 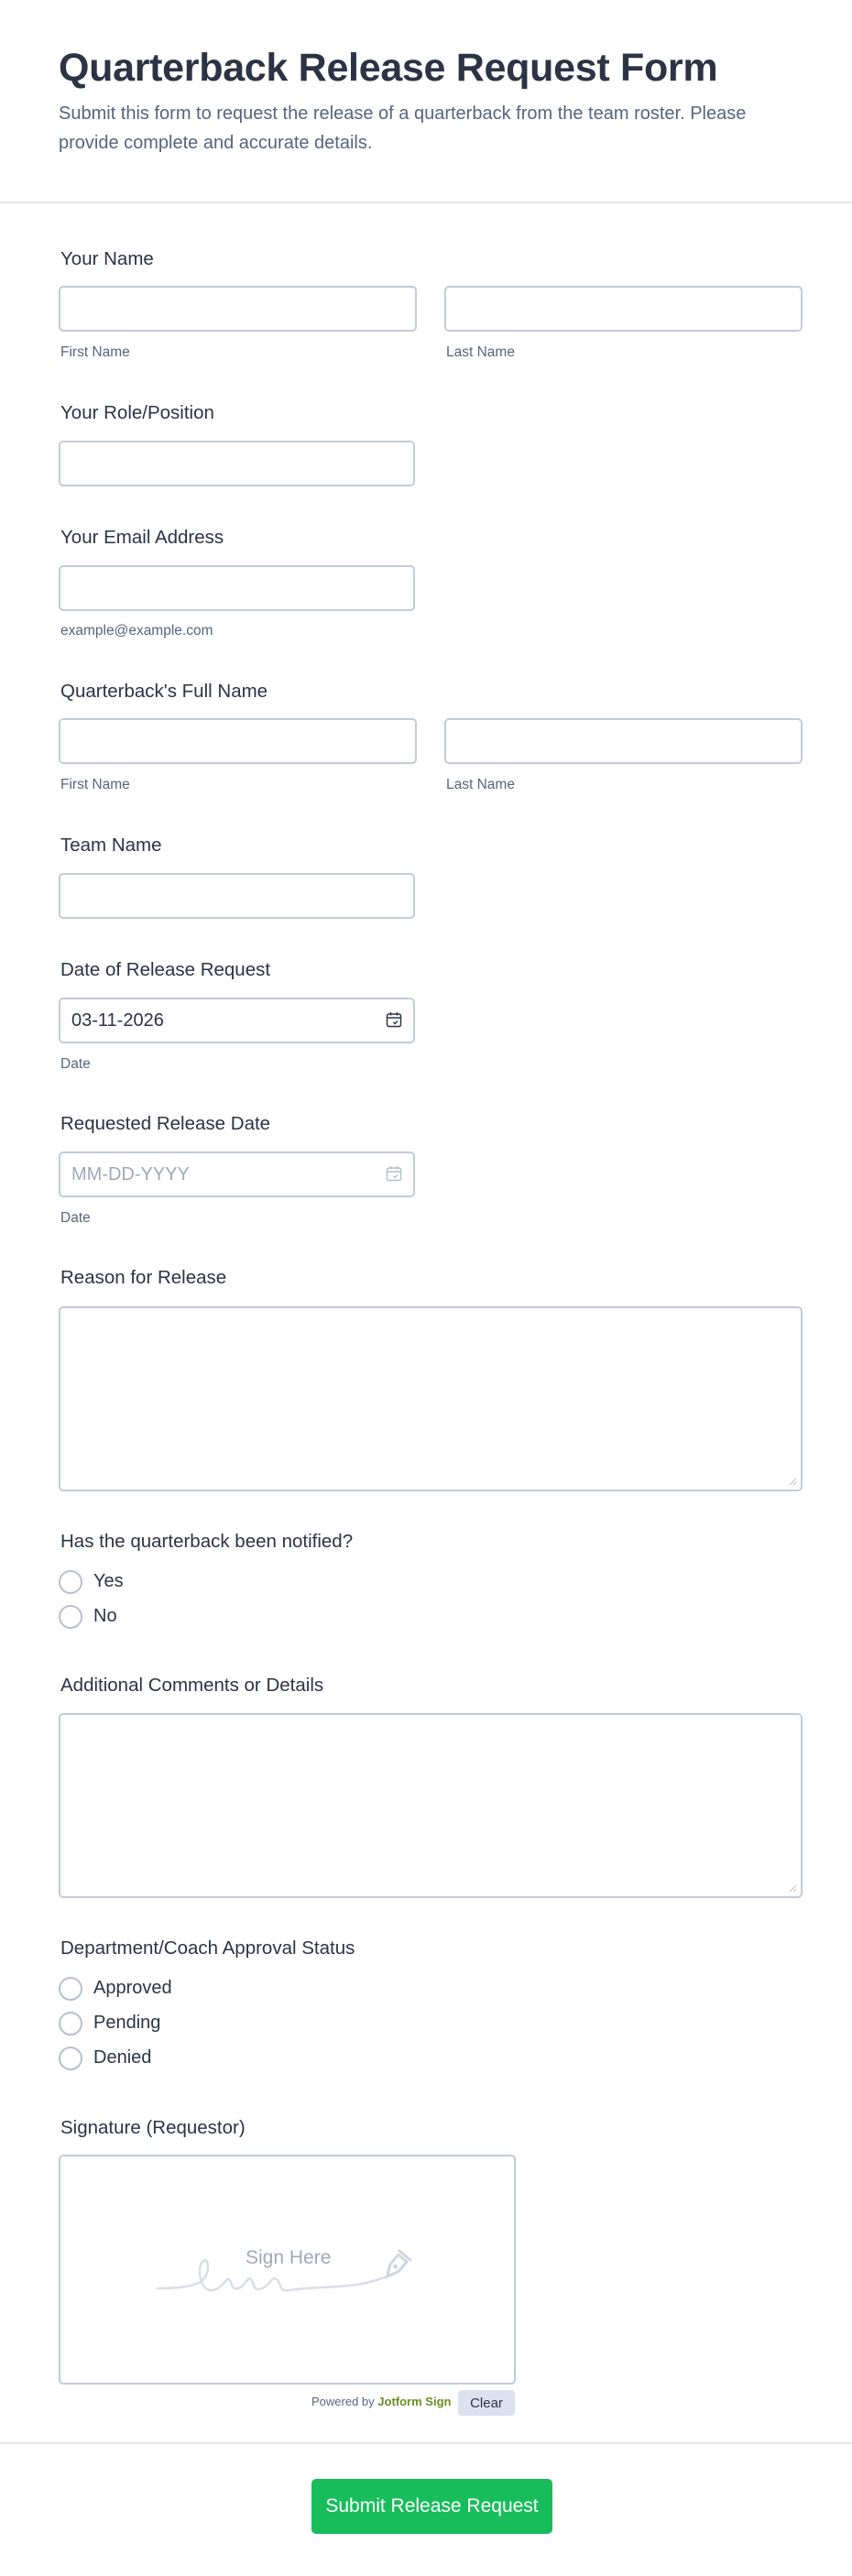 What do you see at coordinates (166, 1123) in the screenshot?
I see `release-date-label: Requested Release Date` at bounding box center [166, 1123].